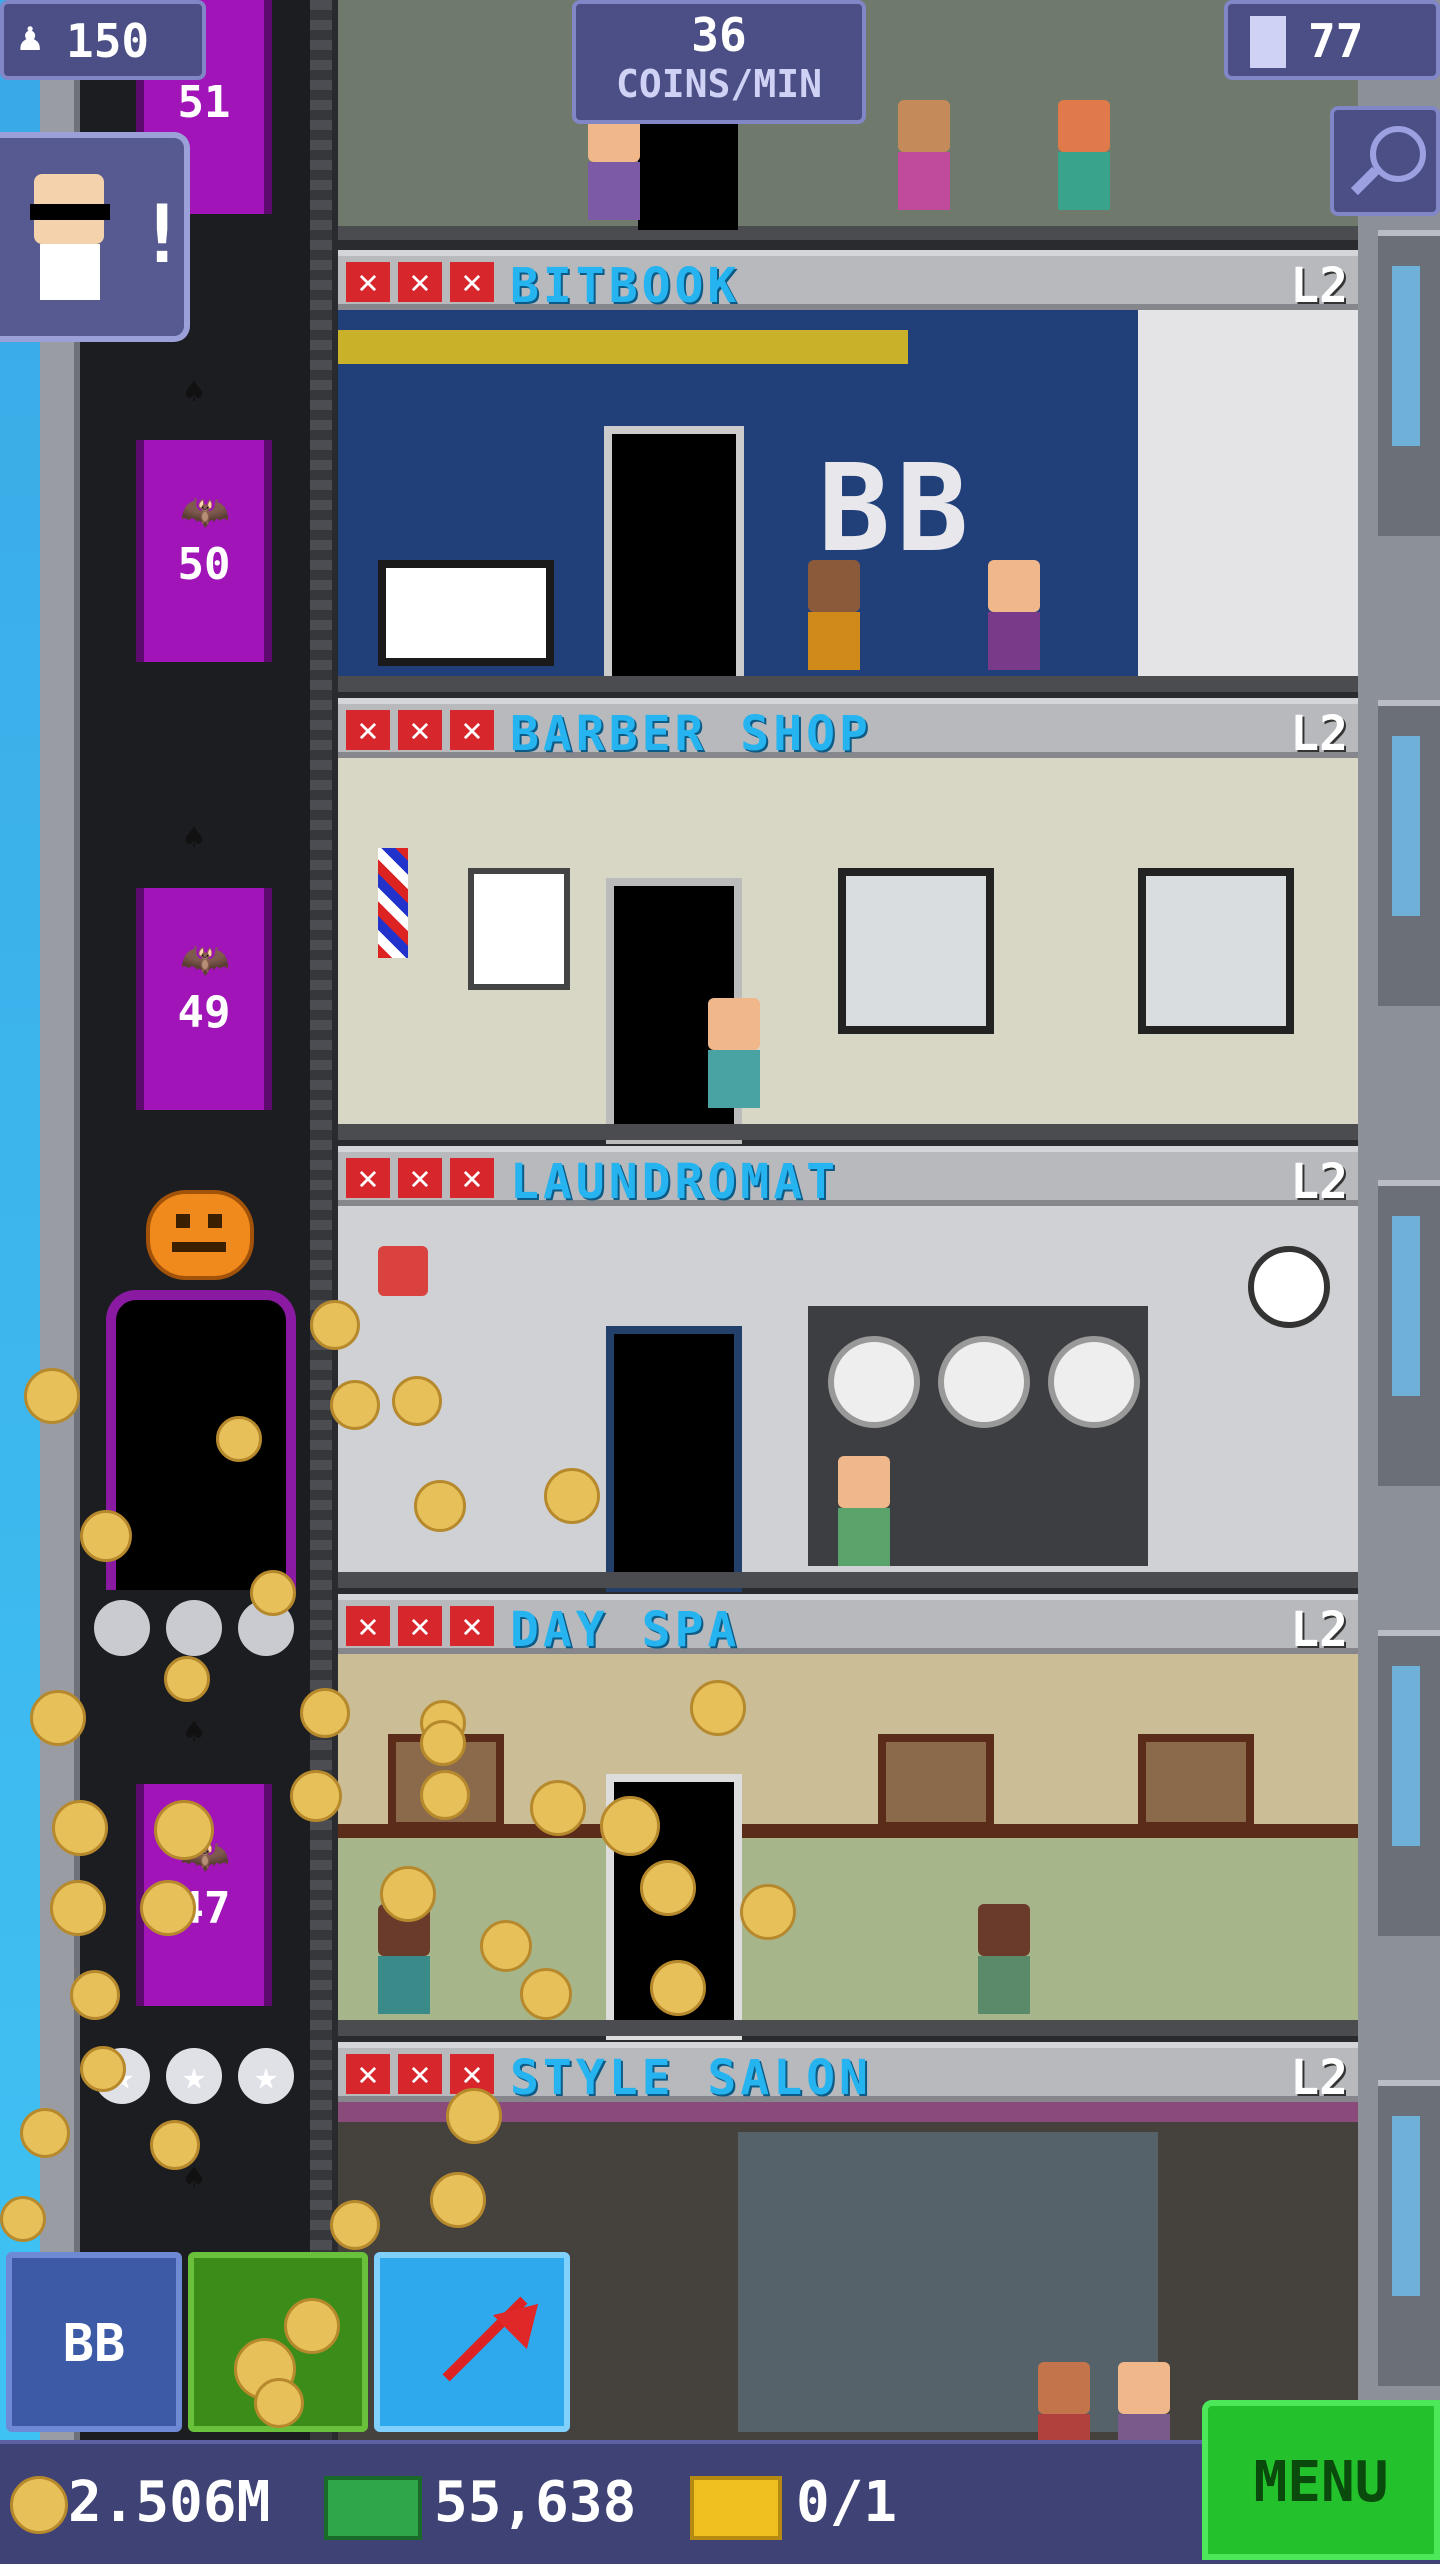 This screenshot has width=1440, height=2564. I want to click on raise-elevator-button, so click(472, 2342).